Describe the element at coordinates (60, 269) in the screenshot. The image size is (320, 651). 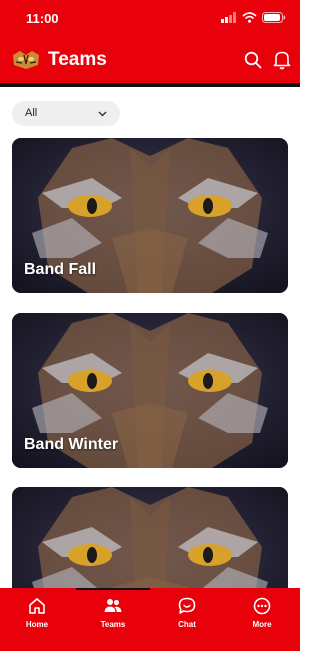
I see `team-name: Band Fall` at that location.